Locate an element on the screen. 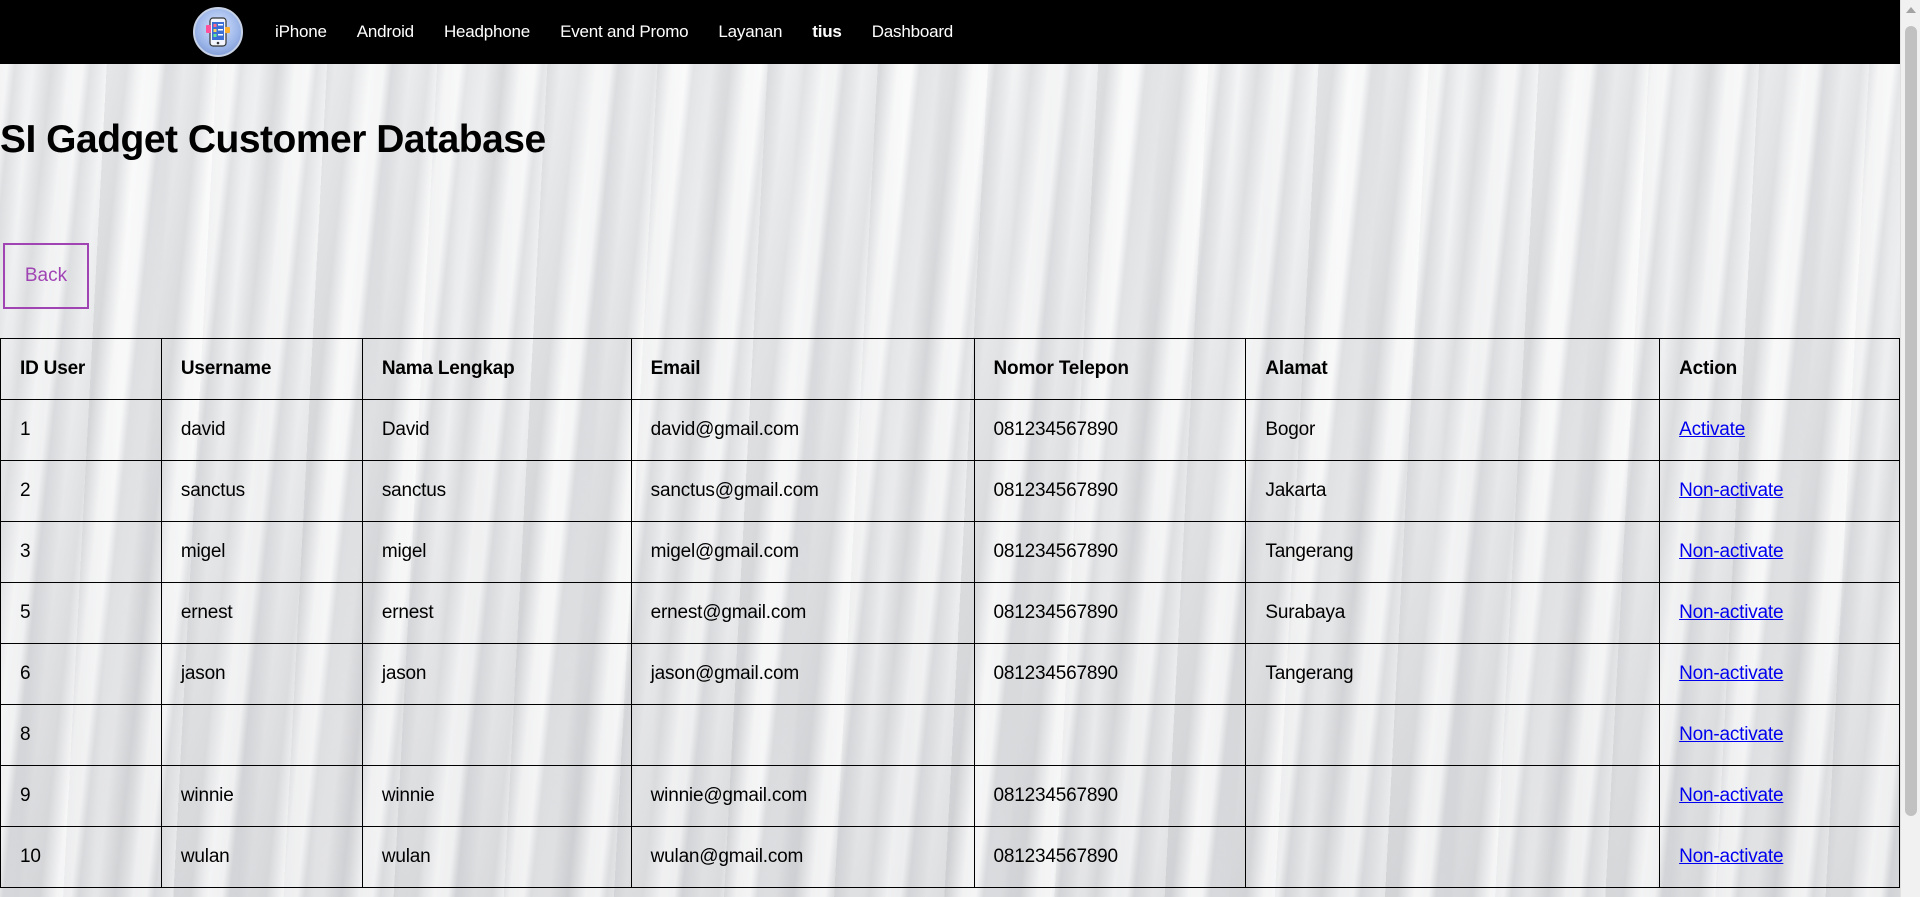 This screenshot has width=1920, height=897. phone-store-logo-icon is located at coordinates (218, 32).